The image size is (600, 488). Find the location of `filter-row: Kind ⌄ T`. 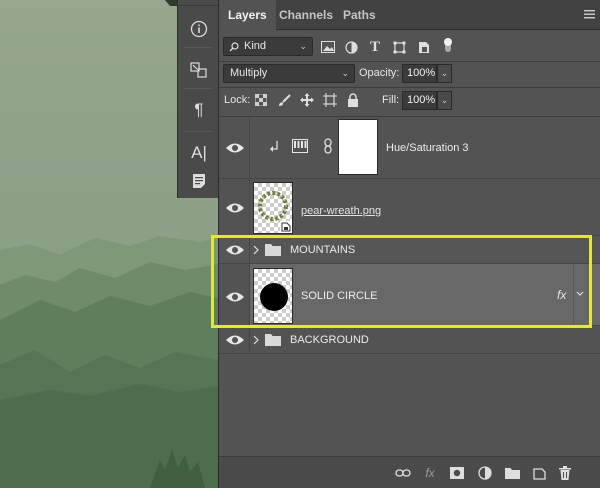

filter-row: Kind ⌄ T is located at coordinates (409, 47).